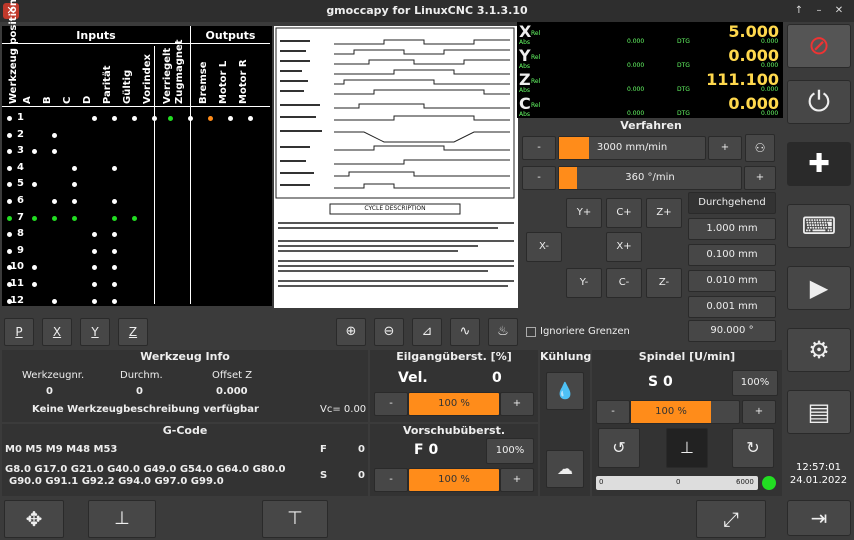 This screenshot has width=854, height=540. I want to click on jog-z-plus-button: Z+, so click(664, 213).